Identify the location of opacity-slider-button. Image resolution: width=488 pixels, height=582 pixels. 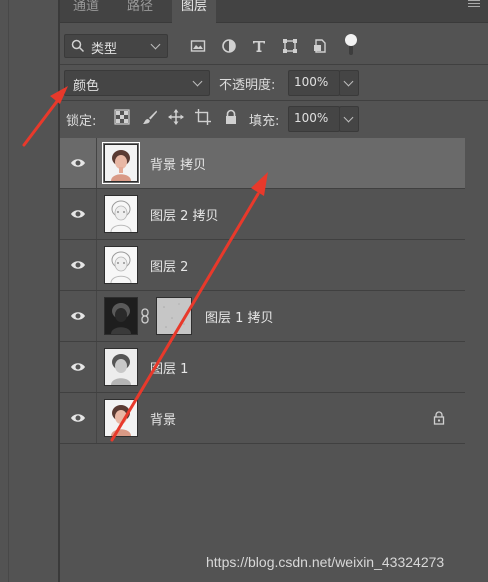
(349, 83).